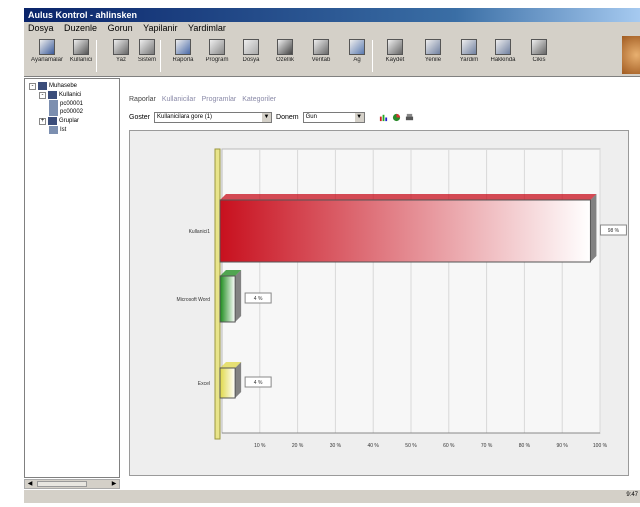  What do you see at coordinates (81, 47) in the screenshot?
I see `user-icon` at bounding box center [81, 47].